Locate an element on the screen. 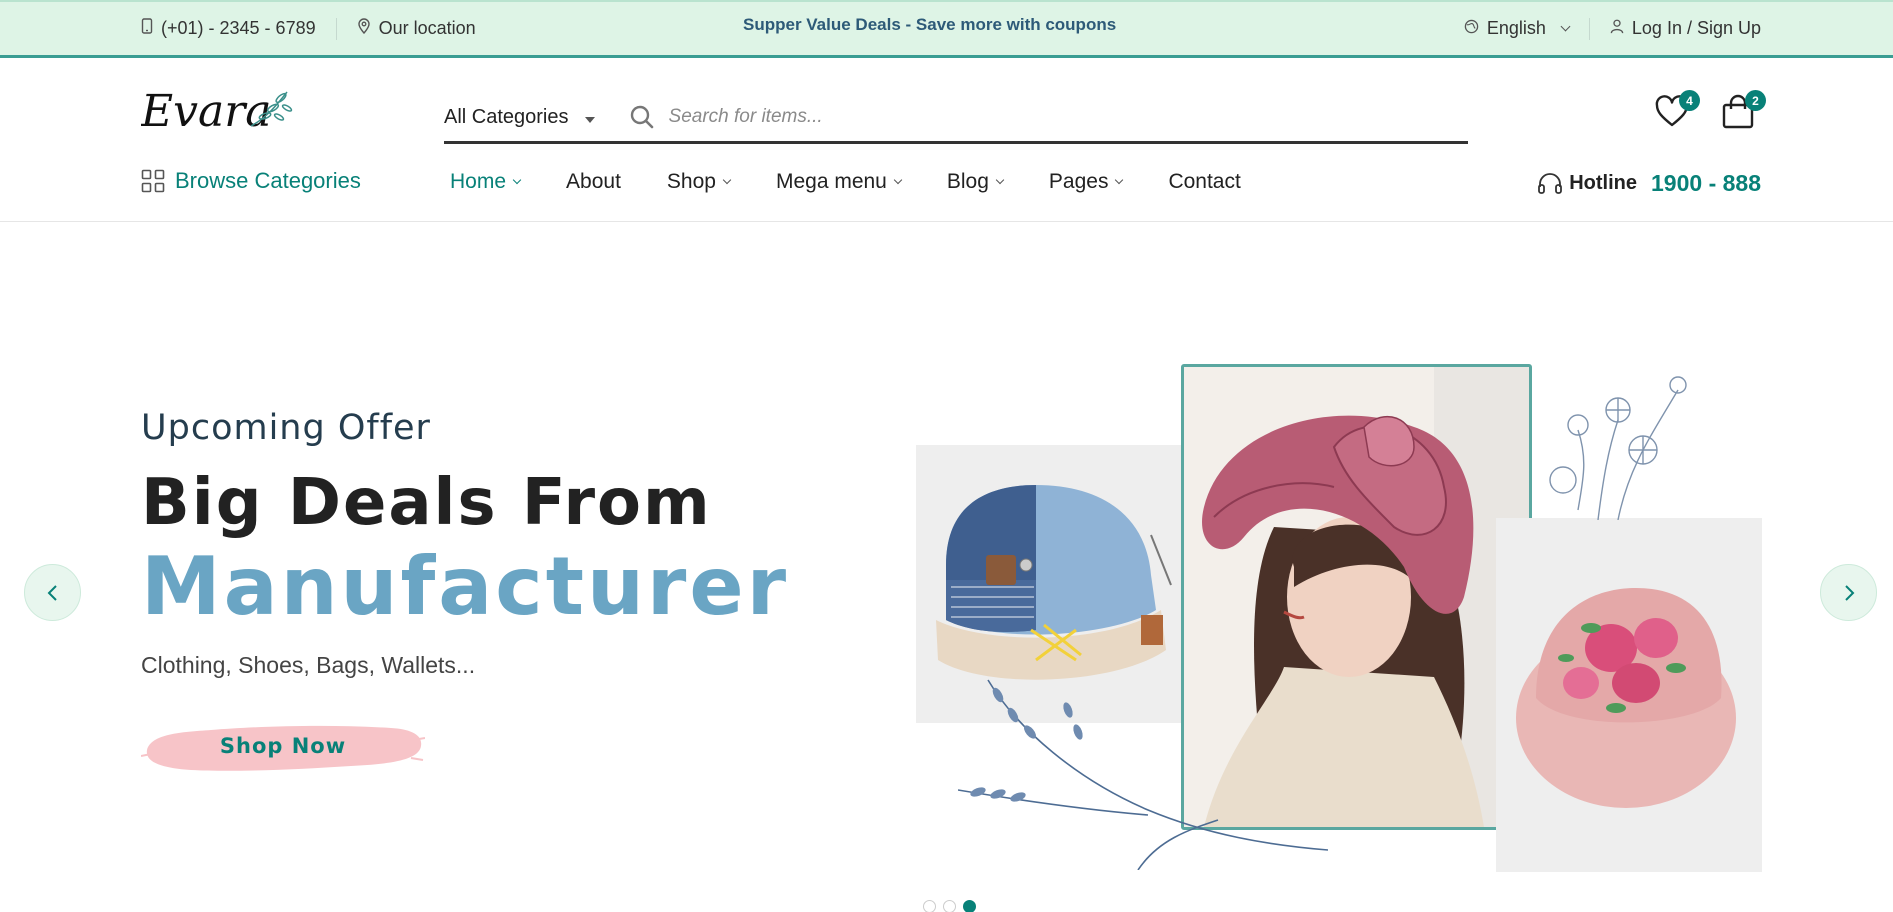 The image size is (1893, 912). floral-hat-image is located at coordinates (1629, 695).